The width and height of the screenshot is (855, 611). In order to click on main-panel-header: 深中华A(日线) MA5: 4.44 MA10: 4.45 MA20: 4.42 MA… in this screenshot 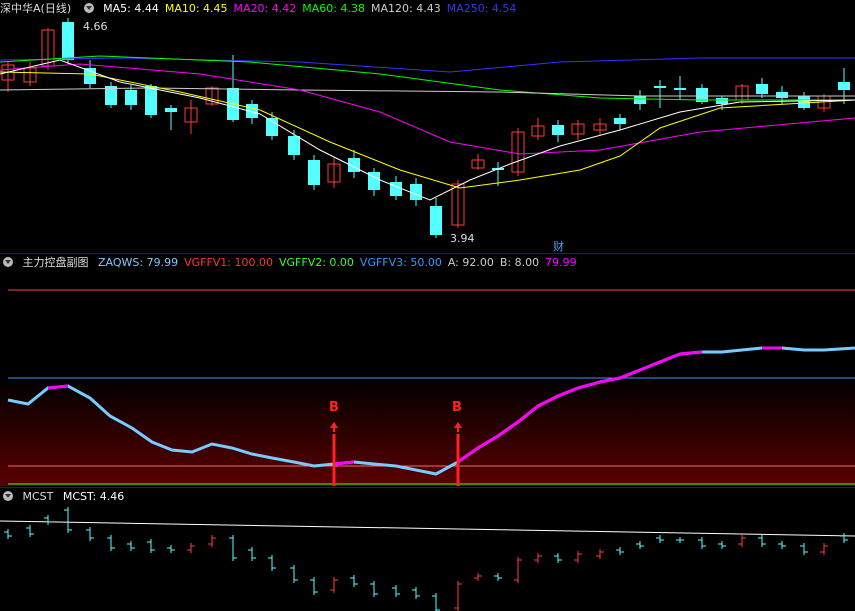, I will do `click(427, 9)`.